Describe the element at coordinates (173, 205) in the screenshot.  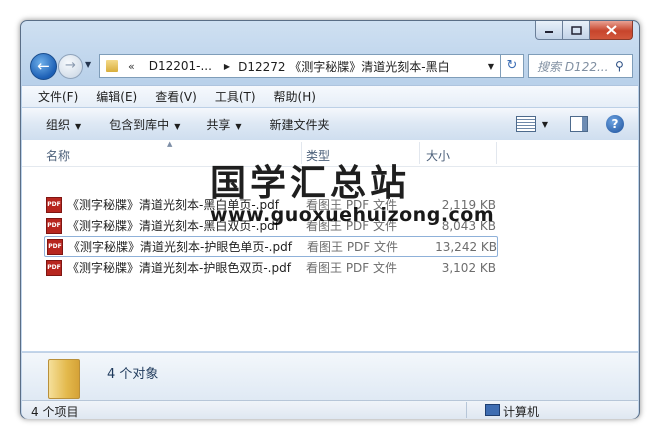
I see `file-name: 《测字秘牒》清道光刻本-黑白单页-.pdf` at that location.